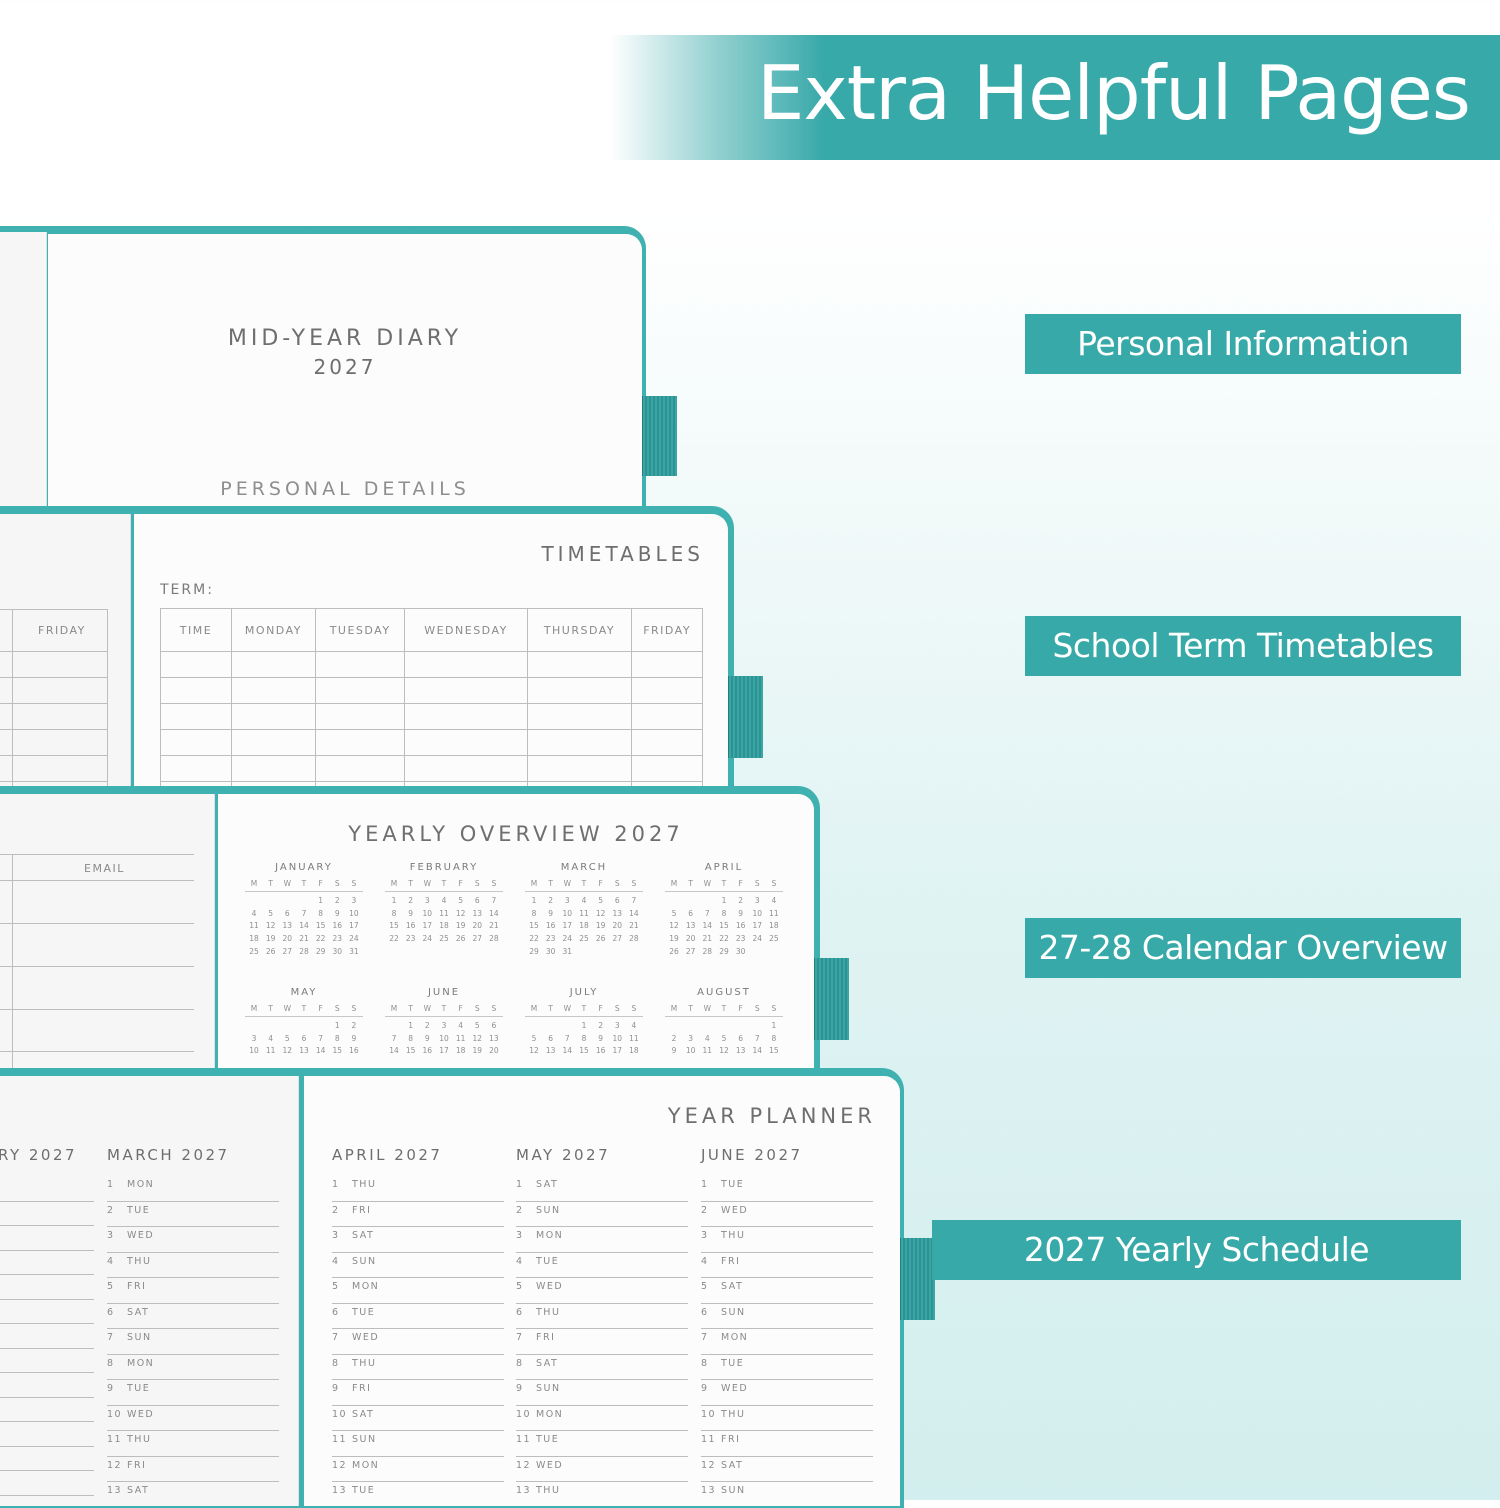  I want to click on day-number: 3, so click(254, 1038).